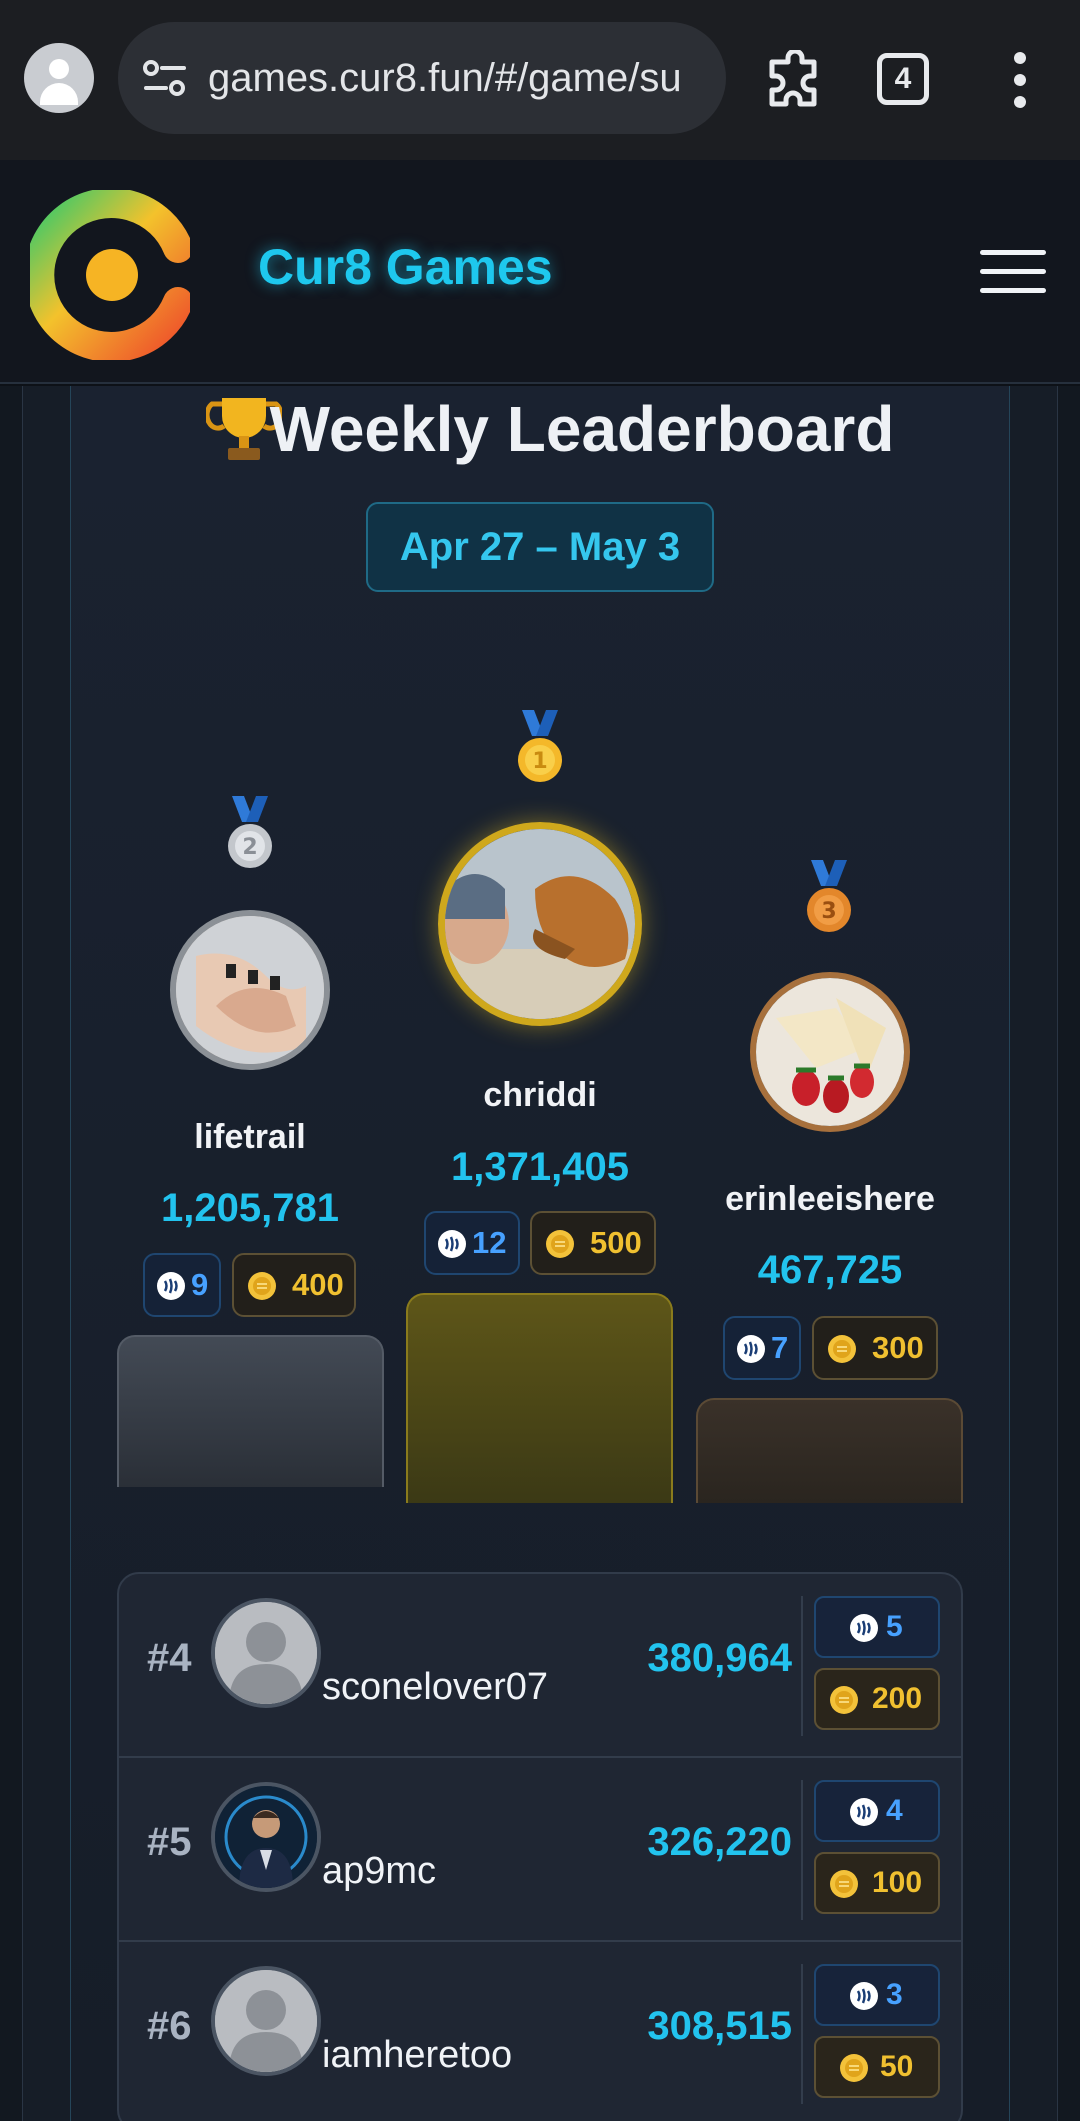 The image size is (1080, 2121). Describe the element at coordinates (796, 80) in the screenshot. I see `extensions-puzzle-icon` at that location.